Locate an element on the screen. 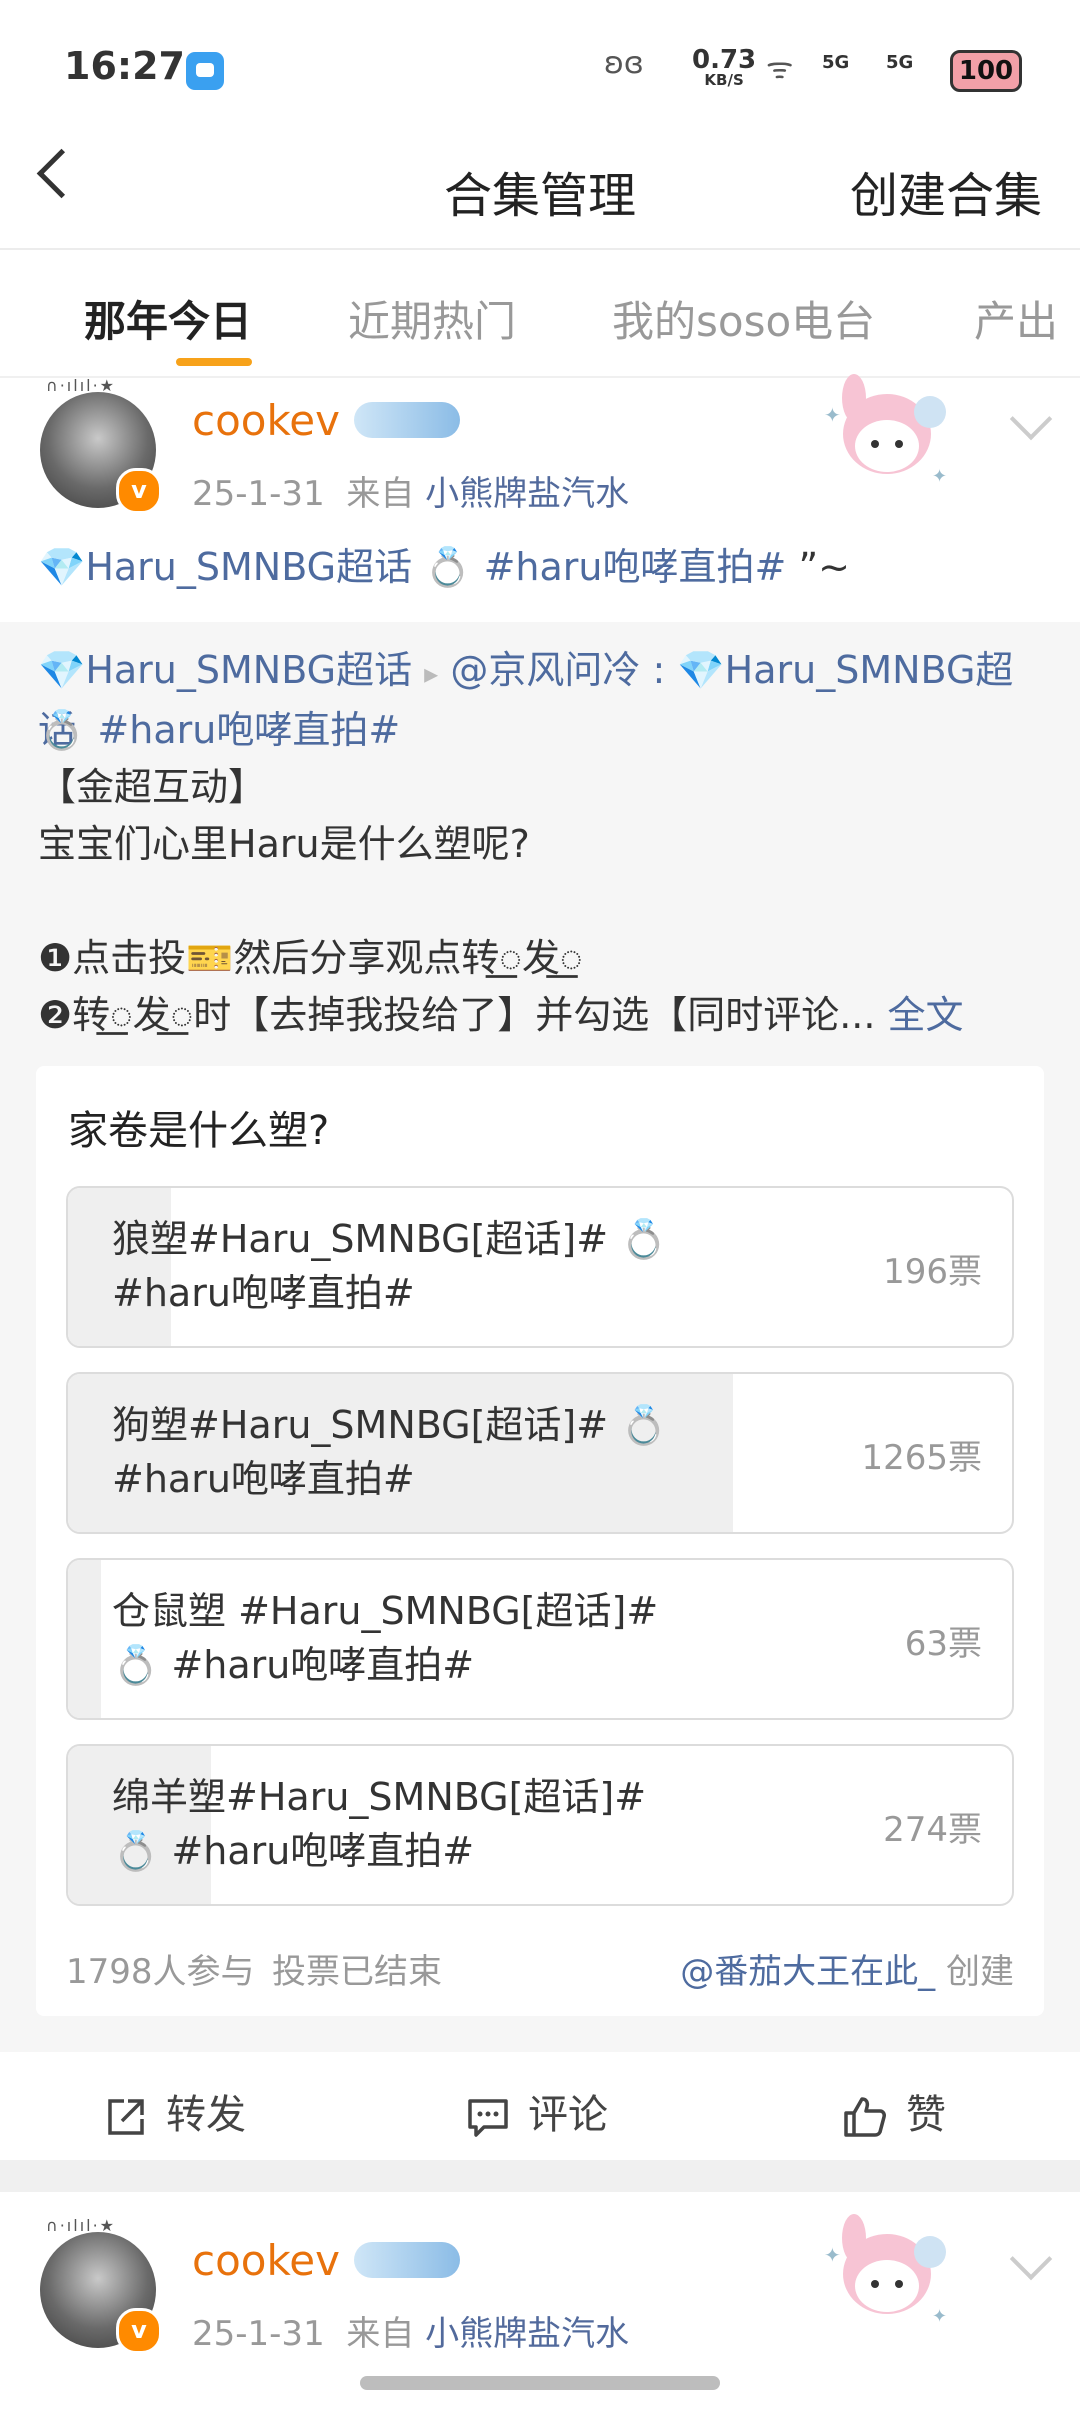 This screenshot has width=1080, height=2412. comment-icon is located at coordinates (488, 2118).